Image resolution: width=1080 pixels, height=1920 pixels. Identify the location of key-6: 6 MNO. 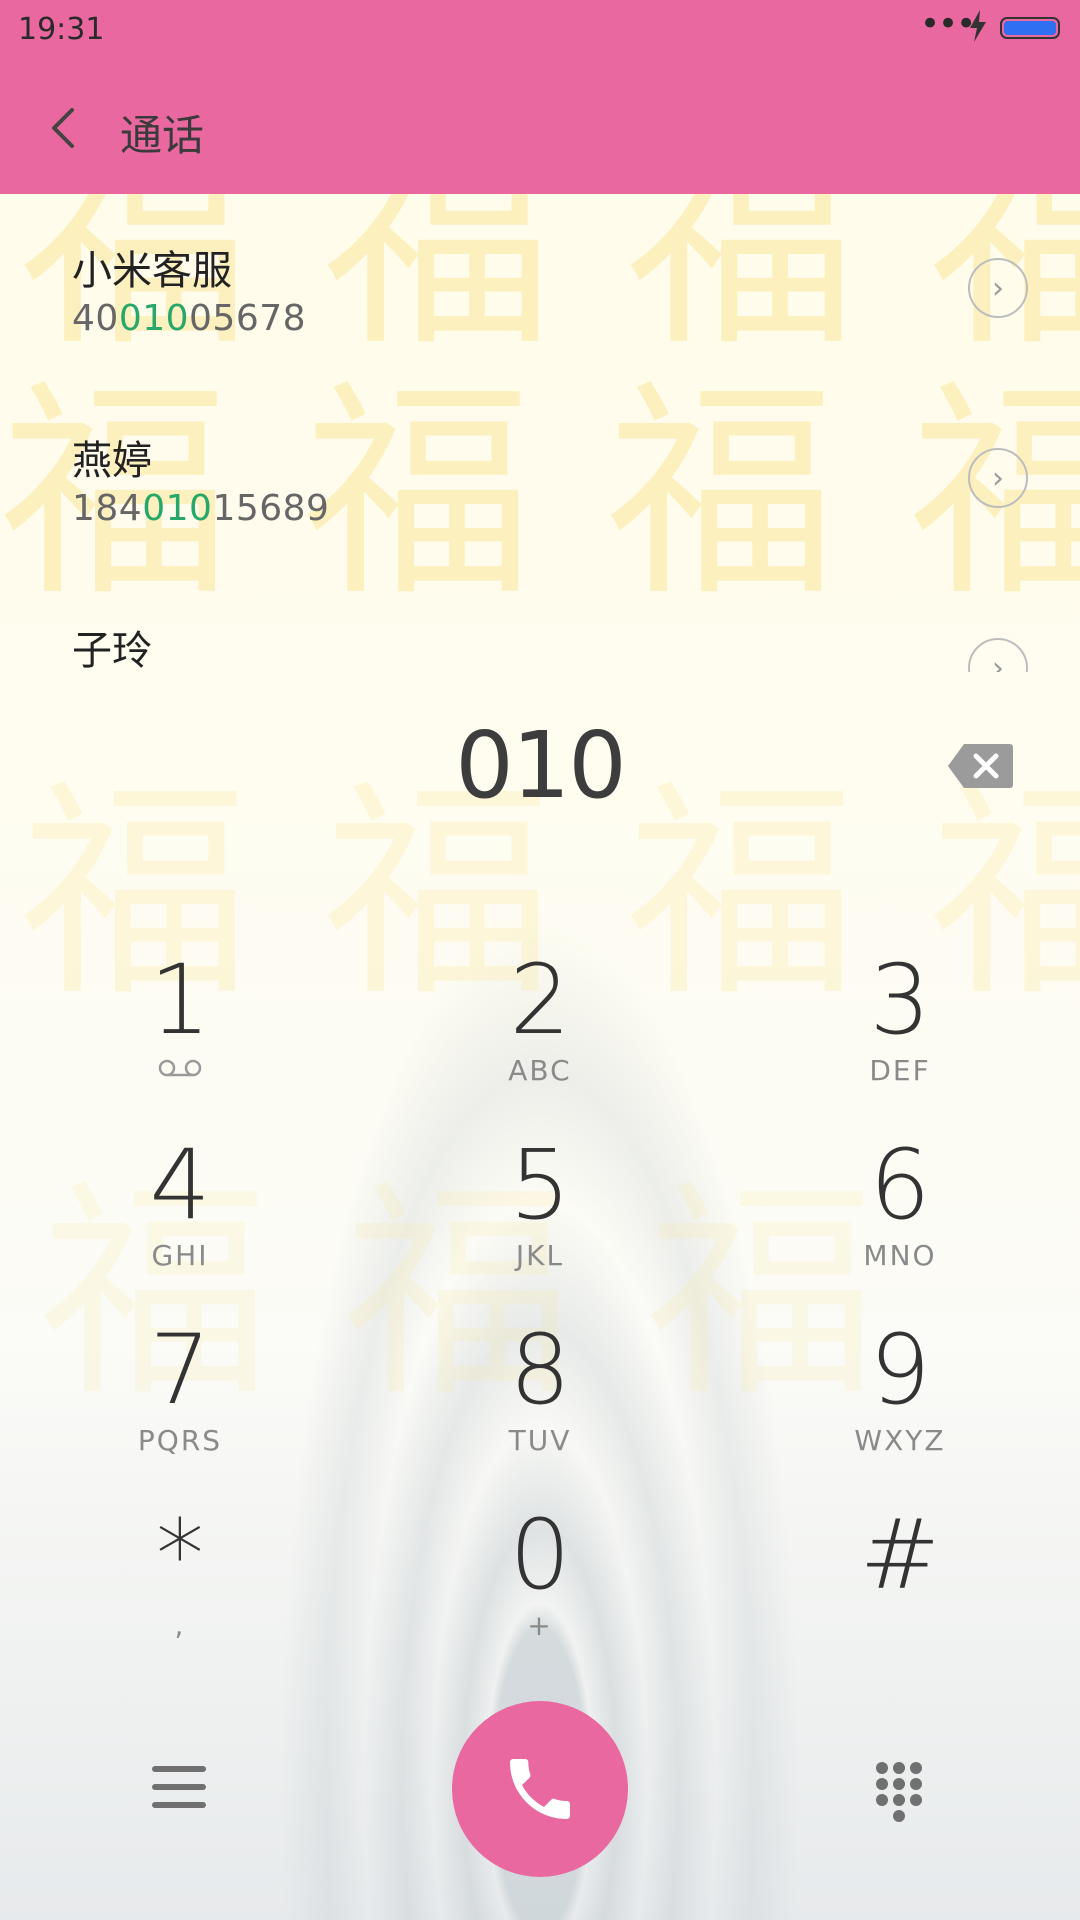
(900, 1222).